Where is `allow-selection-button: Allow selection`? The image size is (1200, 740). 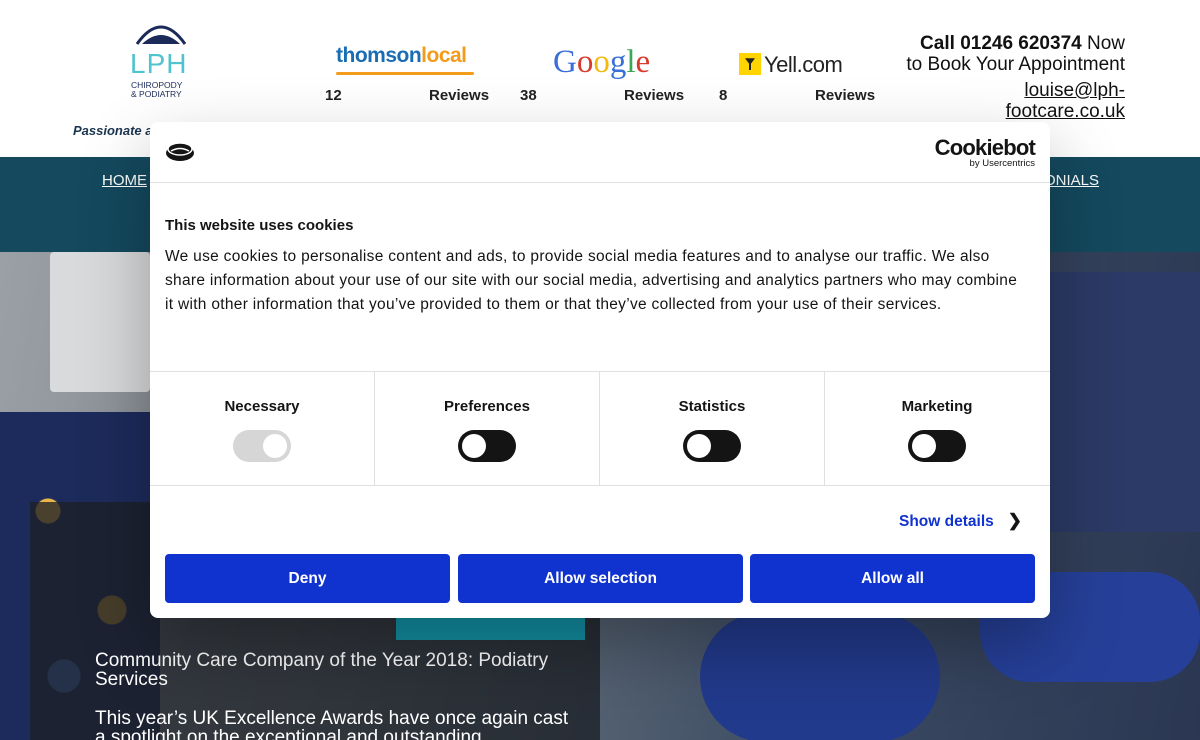 allow-selection-button: Allow selection is located at coordinates (600, 578).